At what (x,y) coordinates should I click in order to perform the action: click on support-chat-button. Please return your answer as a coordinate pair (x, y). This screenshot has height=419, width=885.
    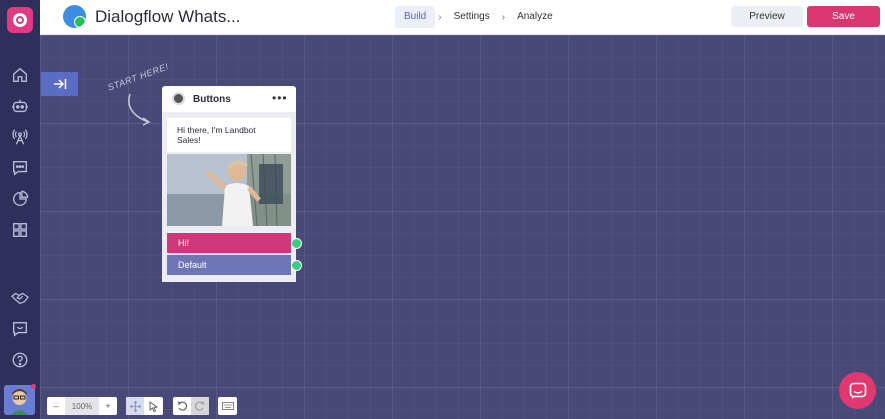
    Looking at the image, I should click on (857, 390).